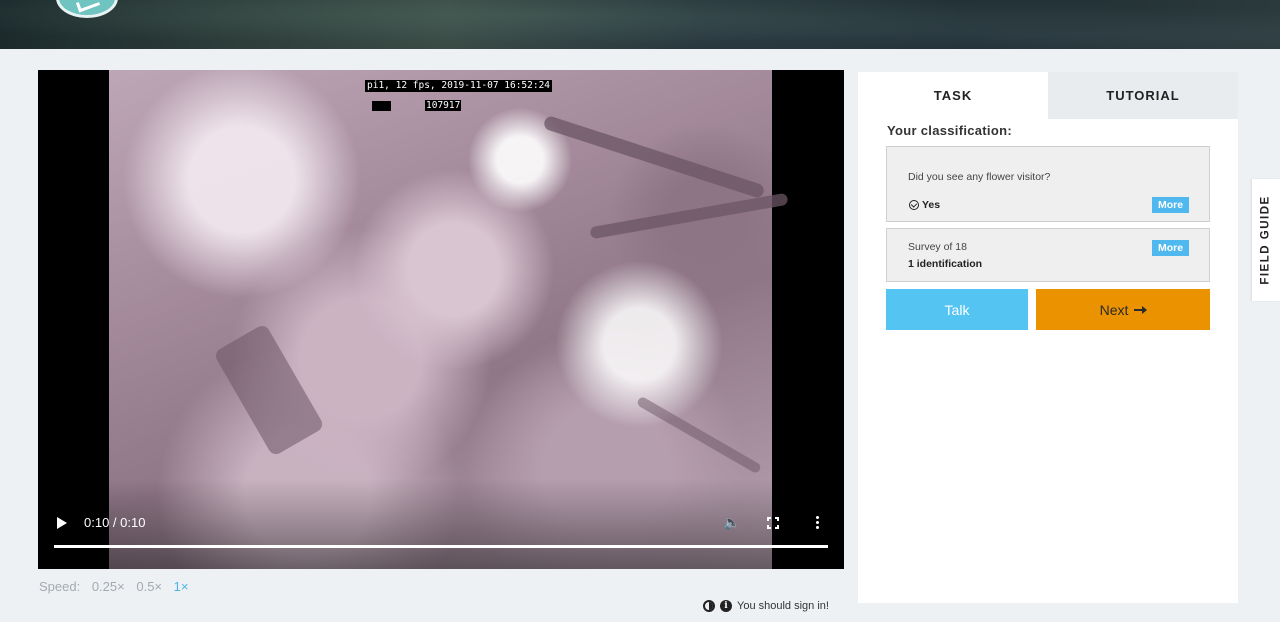 Image resolution: width=1280 pixels, height=622 pixels. What do you see at coordinates (1114, 309) in the screenshot?
I see `next-button-label: Next` at bounding box center [1114, 309].